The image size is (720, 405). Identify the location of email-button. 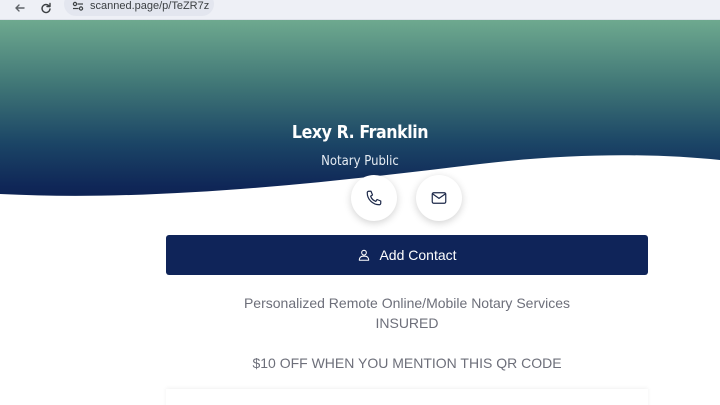
(439, 198).